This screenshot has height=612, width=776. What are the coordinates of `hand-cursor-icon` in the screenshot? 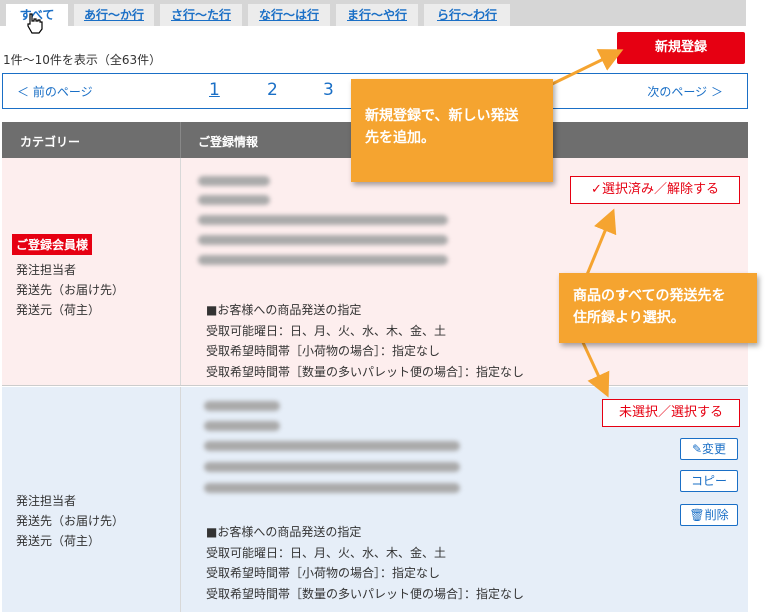 It's located at (35, 23).